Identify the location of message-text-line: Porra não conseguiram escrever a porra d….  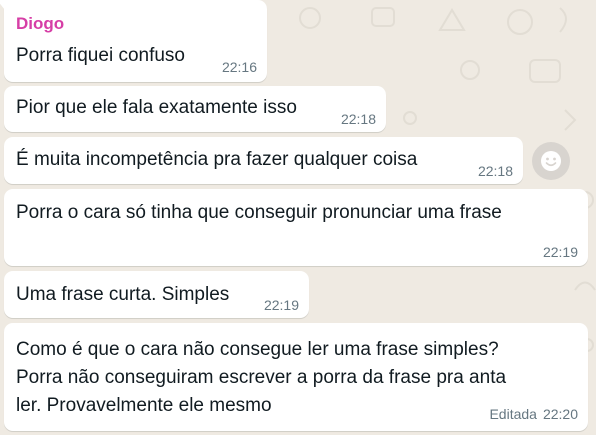
(261, 377).